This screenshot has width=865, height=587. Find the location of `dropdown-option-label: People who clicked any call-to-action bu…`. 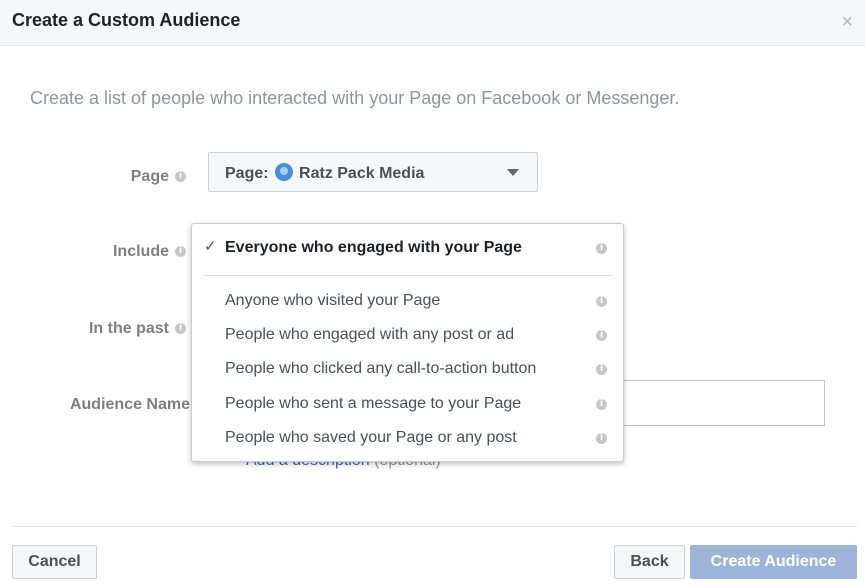

dropdown-option-label: People who clicked any call-to-action bu… is located at coordinates (381, 368).